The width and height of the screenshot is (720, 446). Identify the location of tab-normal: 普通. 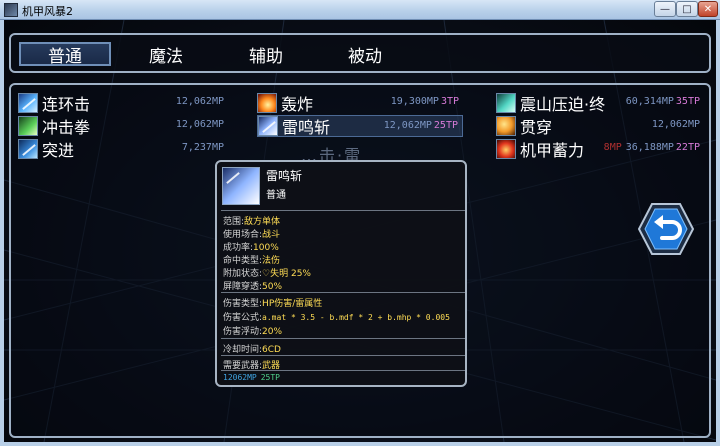
(65, 54).